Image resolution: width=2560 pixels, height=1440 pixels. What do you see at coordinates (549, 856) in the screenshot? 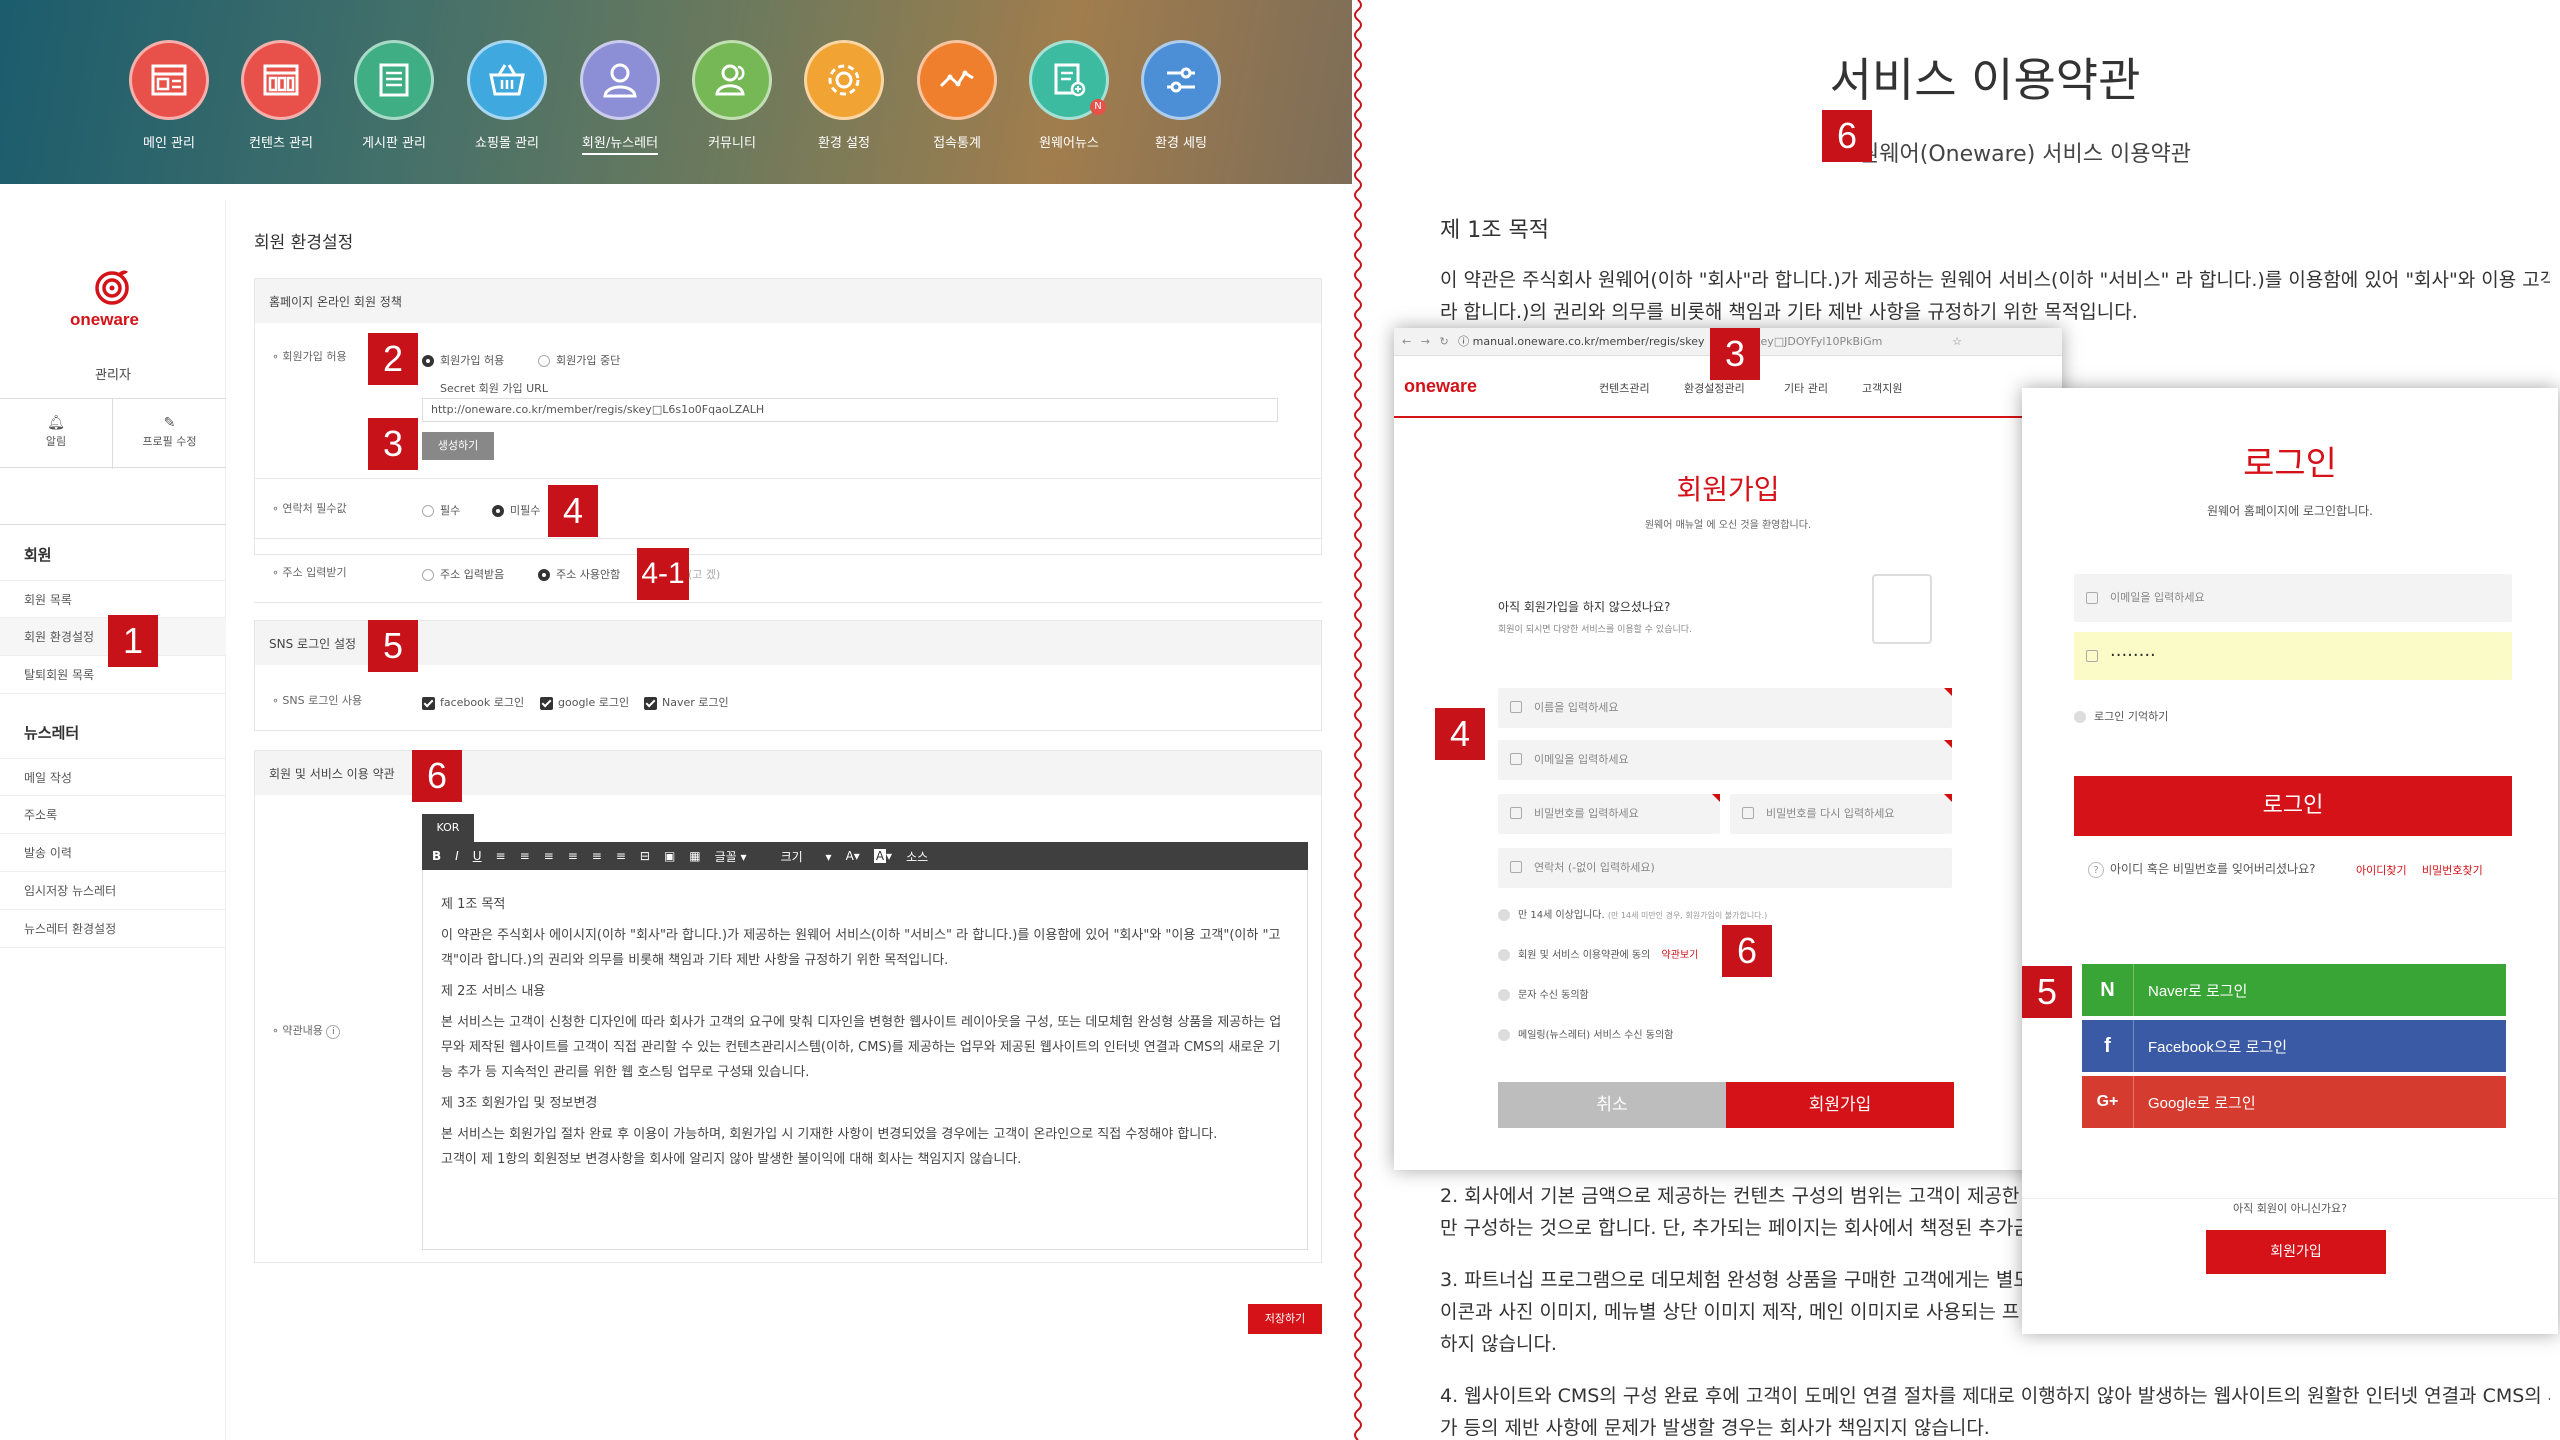
I see `align-left-button: ≡` at bounding box center [549, 856].